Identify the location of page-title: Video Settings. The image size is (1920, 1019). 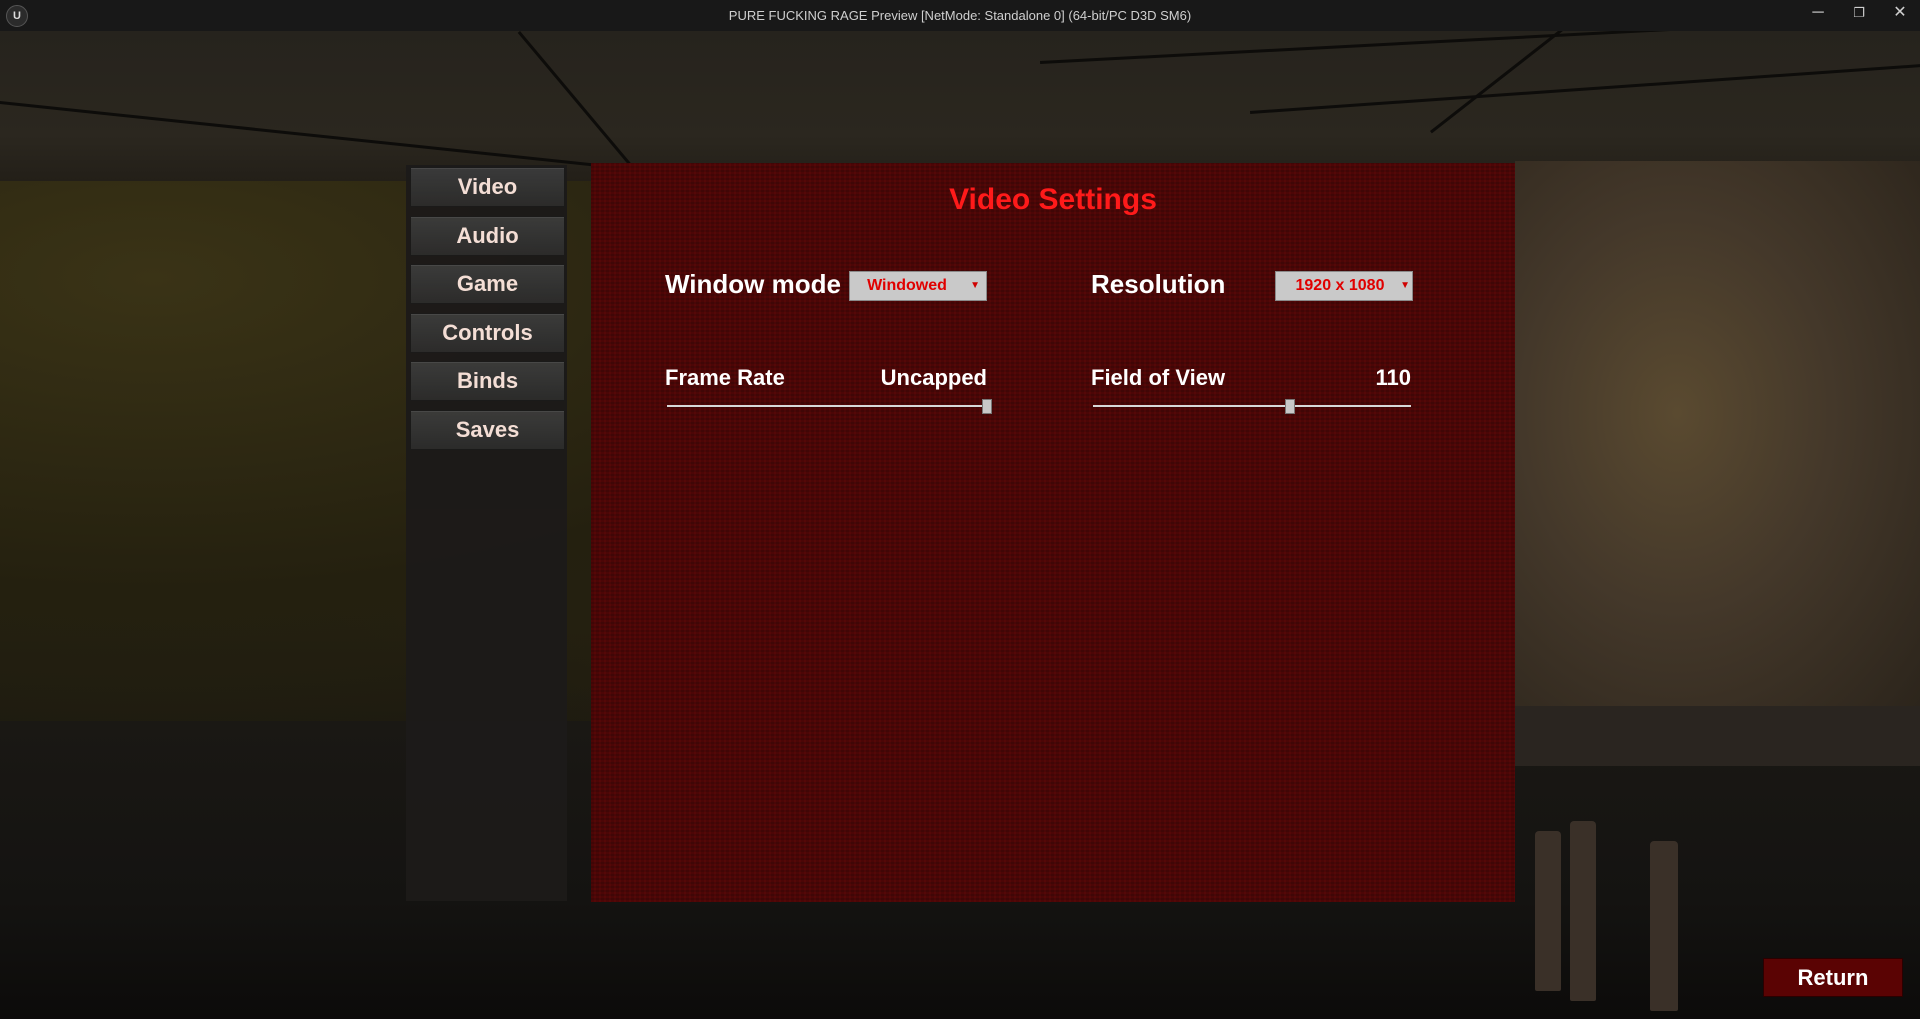
(1053, 199).